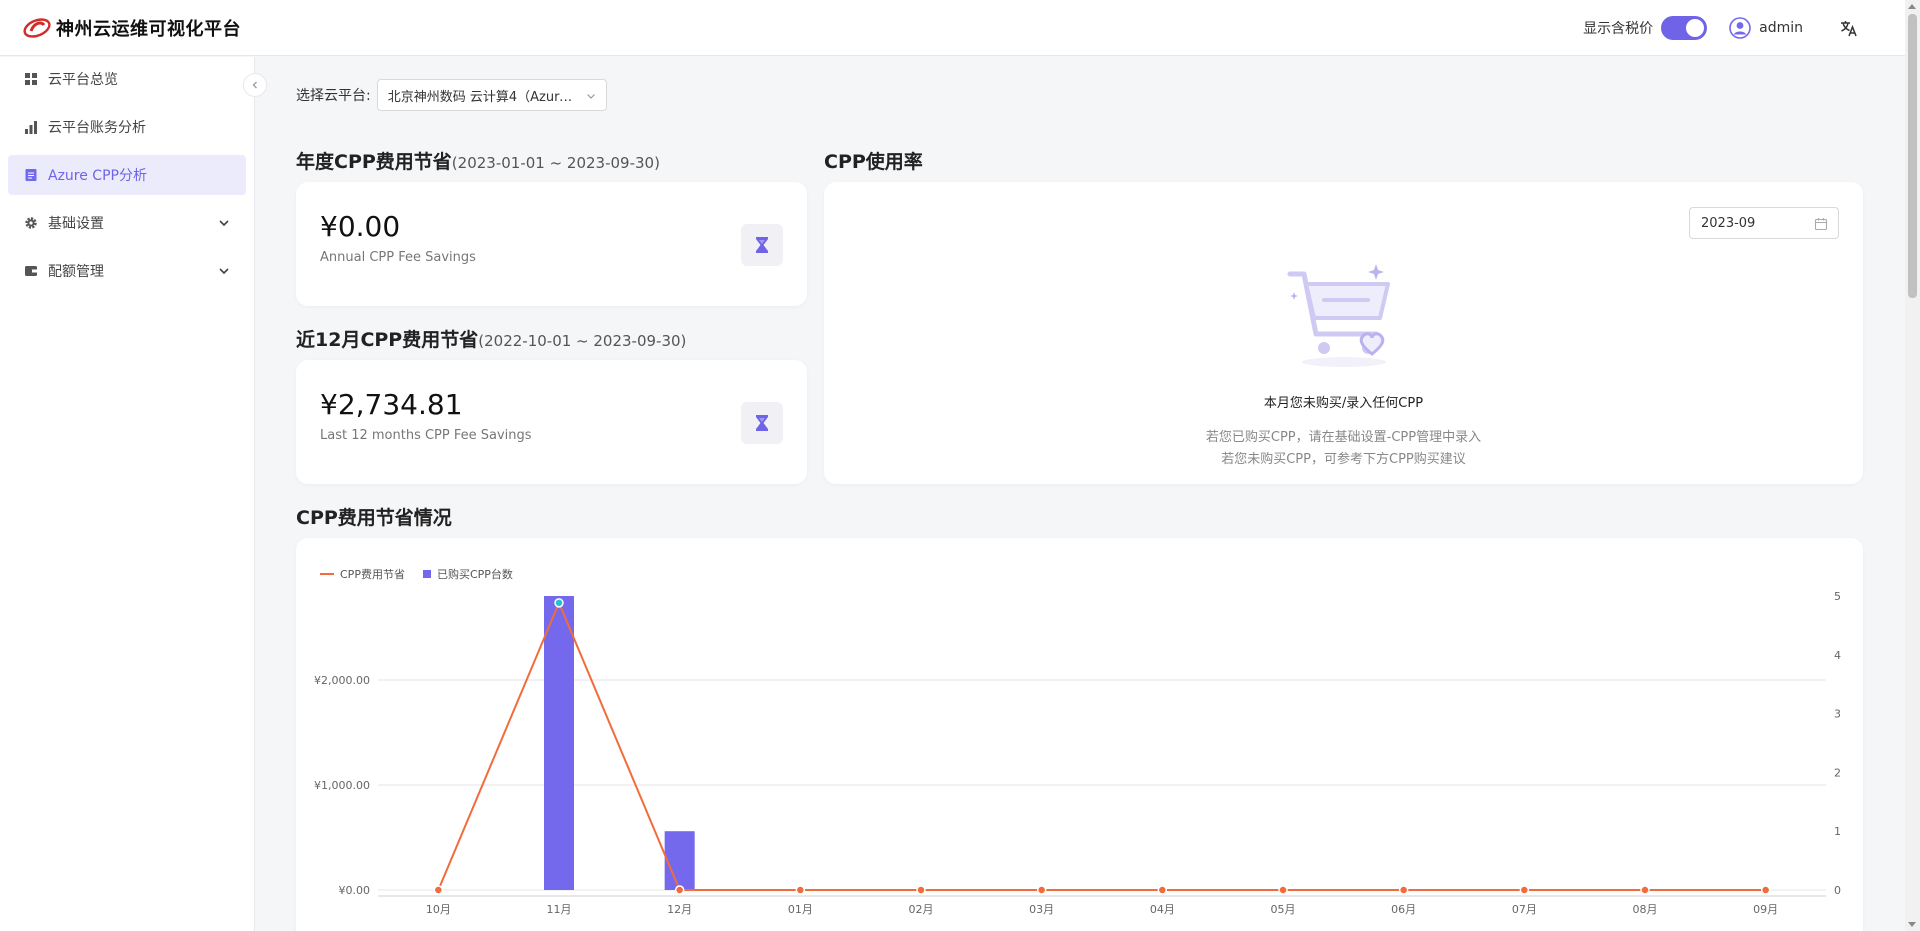 Image resolution: width=1920 pixels, height=931 pixels. What do you see at coordinates (1684, 28) in the screenshot?
I see `tax-toggle` at bounding box center [1684, 28].